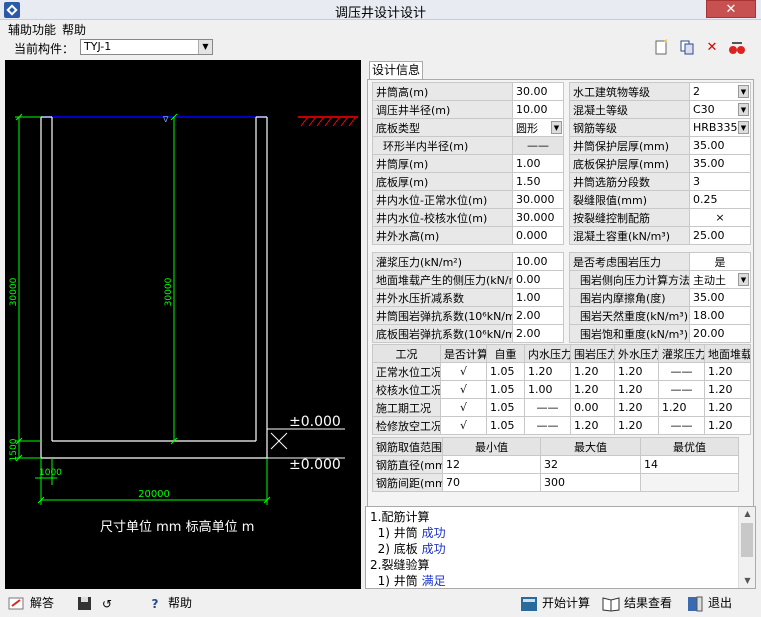 Image resolution: width=761 pixels, height=617 pixels. Describe the element at coordinates (177, 527) in the screenshot. I see `unit-note: 尺寸单位 mm 标高单位 m` at that location.